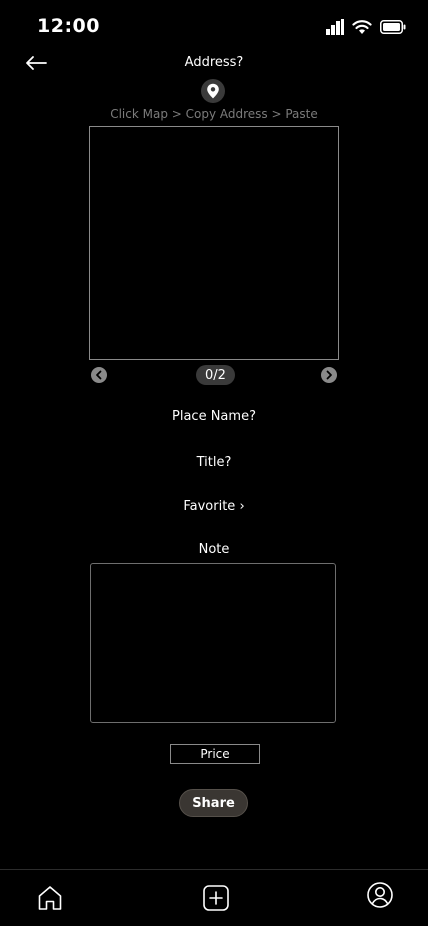 The image size is (428, 926). I want to click on address-hint: Click Map > Copy Address > Paste, so click(214, 114).